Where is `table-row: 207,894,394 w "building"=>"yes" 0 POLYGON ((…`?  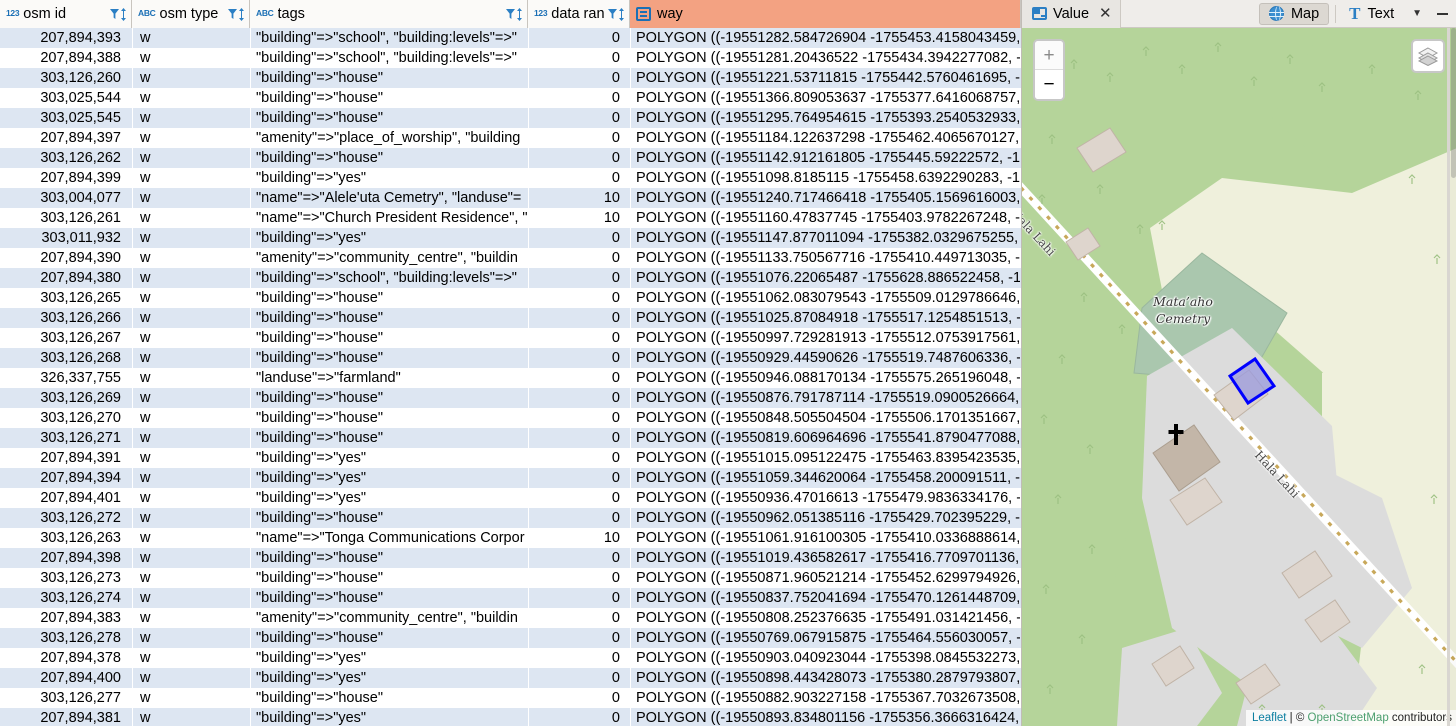
table-row: 207,894,394 w "building"=>"yes" 0 POLYGON ((… is located at coordinates (510, 478).